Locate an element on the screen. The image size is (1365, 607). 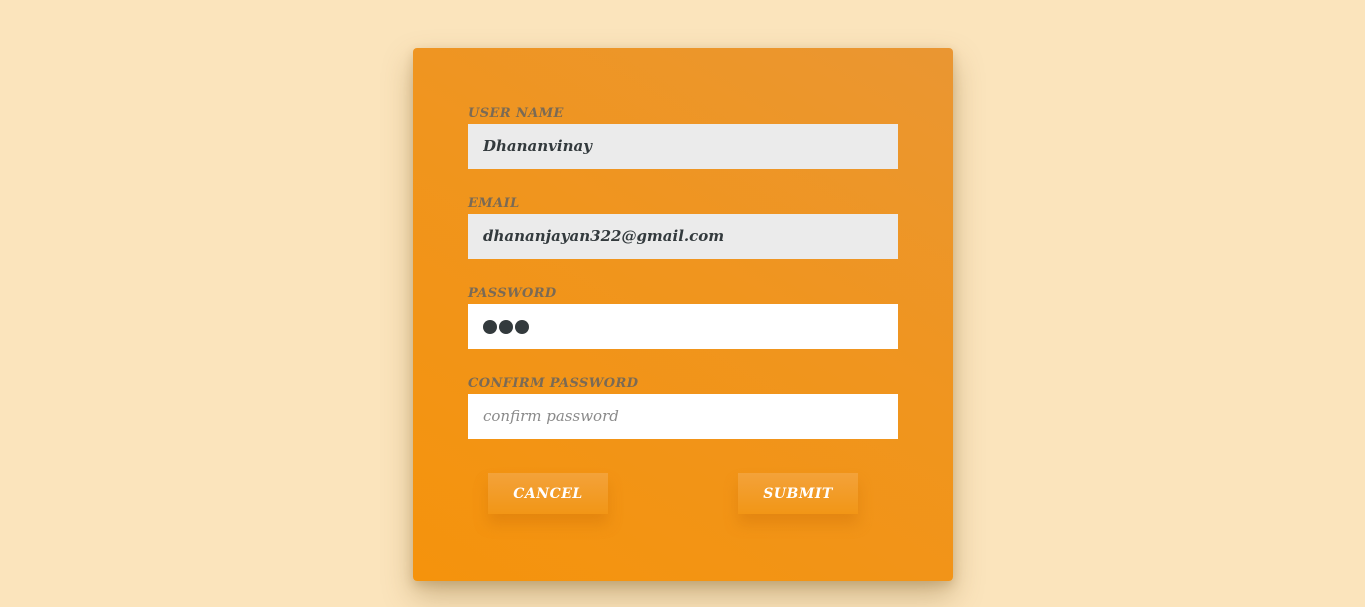
email-label: EMAIL is located at coordinates (494, 203).